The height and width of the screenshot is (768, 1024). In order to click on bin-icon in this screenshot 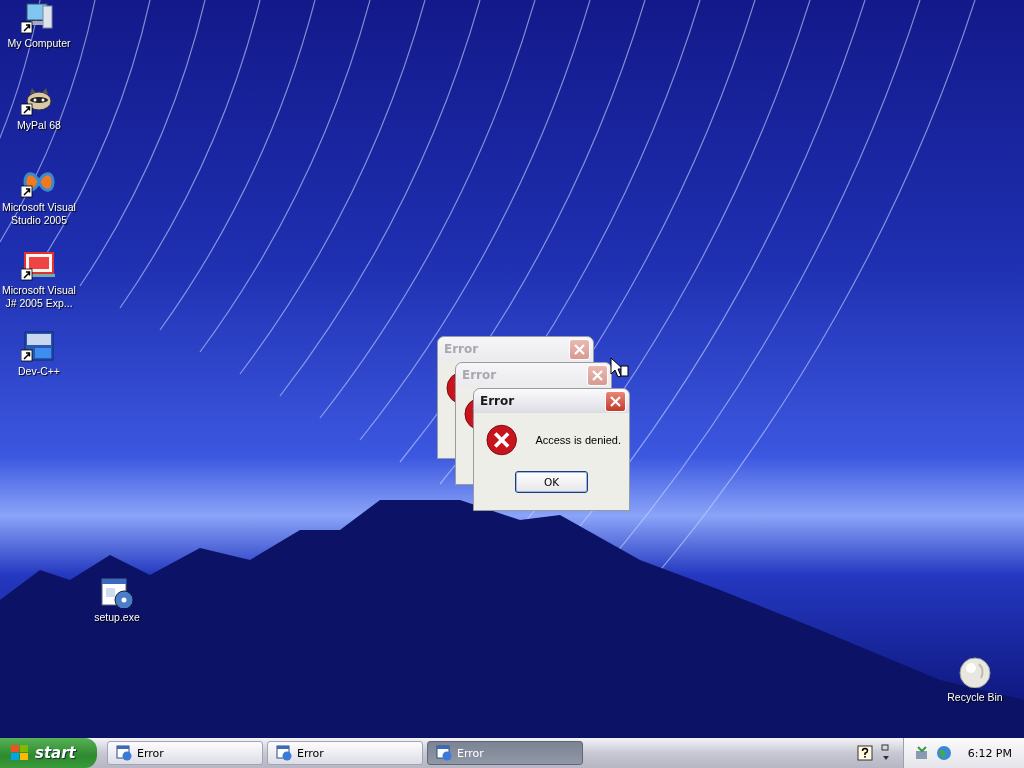, I will do `click(975, 672)`.